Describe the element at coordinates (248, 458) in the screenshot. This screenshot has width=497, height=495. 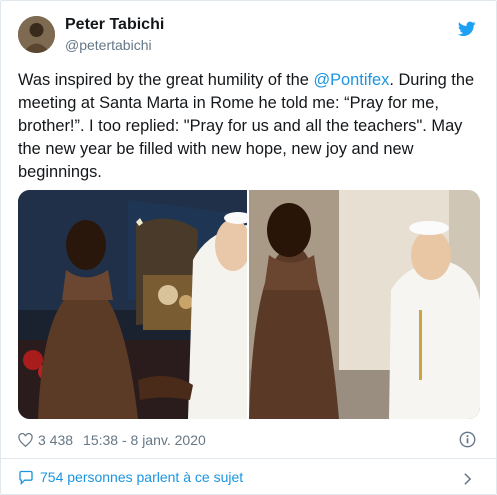
I see `footer-divider` at that location.